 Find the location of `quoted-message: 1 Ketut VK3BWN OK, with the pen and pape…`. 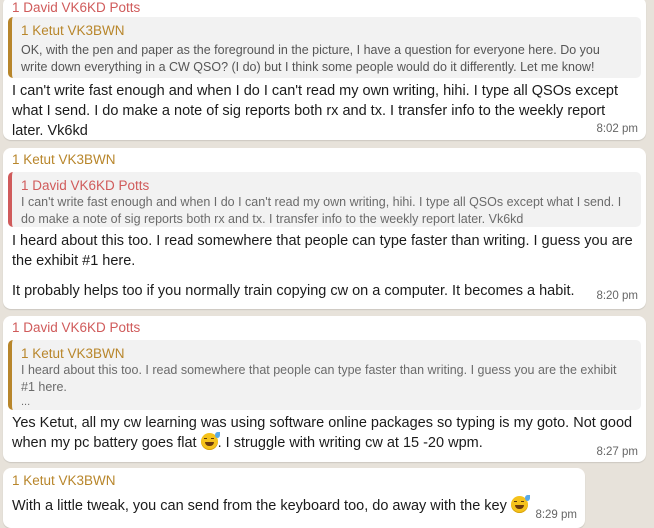

quoted-message: 1 Ketut VK3BWN OK, with the pen and pape… is located at coordinates (324, 47).